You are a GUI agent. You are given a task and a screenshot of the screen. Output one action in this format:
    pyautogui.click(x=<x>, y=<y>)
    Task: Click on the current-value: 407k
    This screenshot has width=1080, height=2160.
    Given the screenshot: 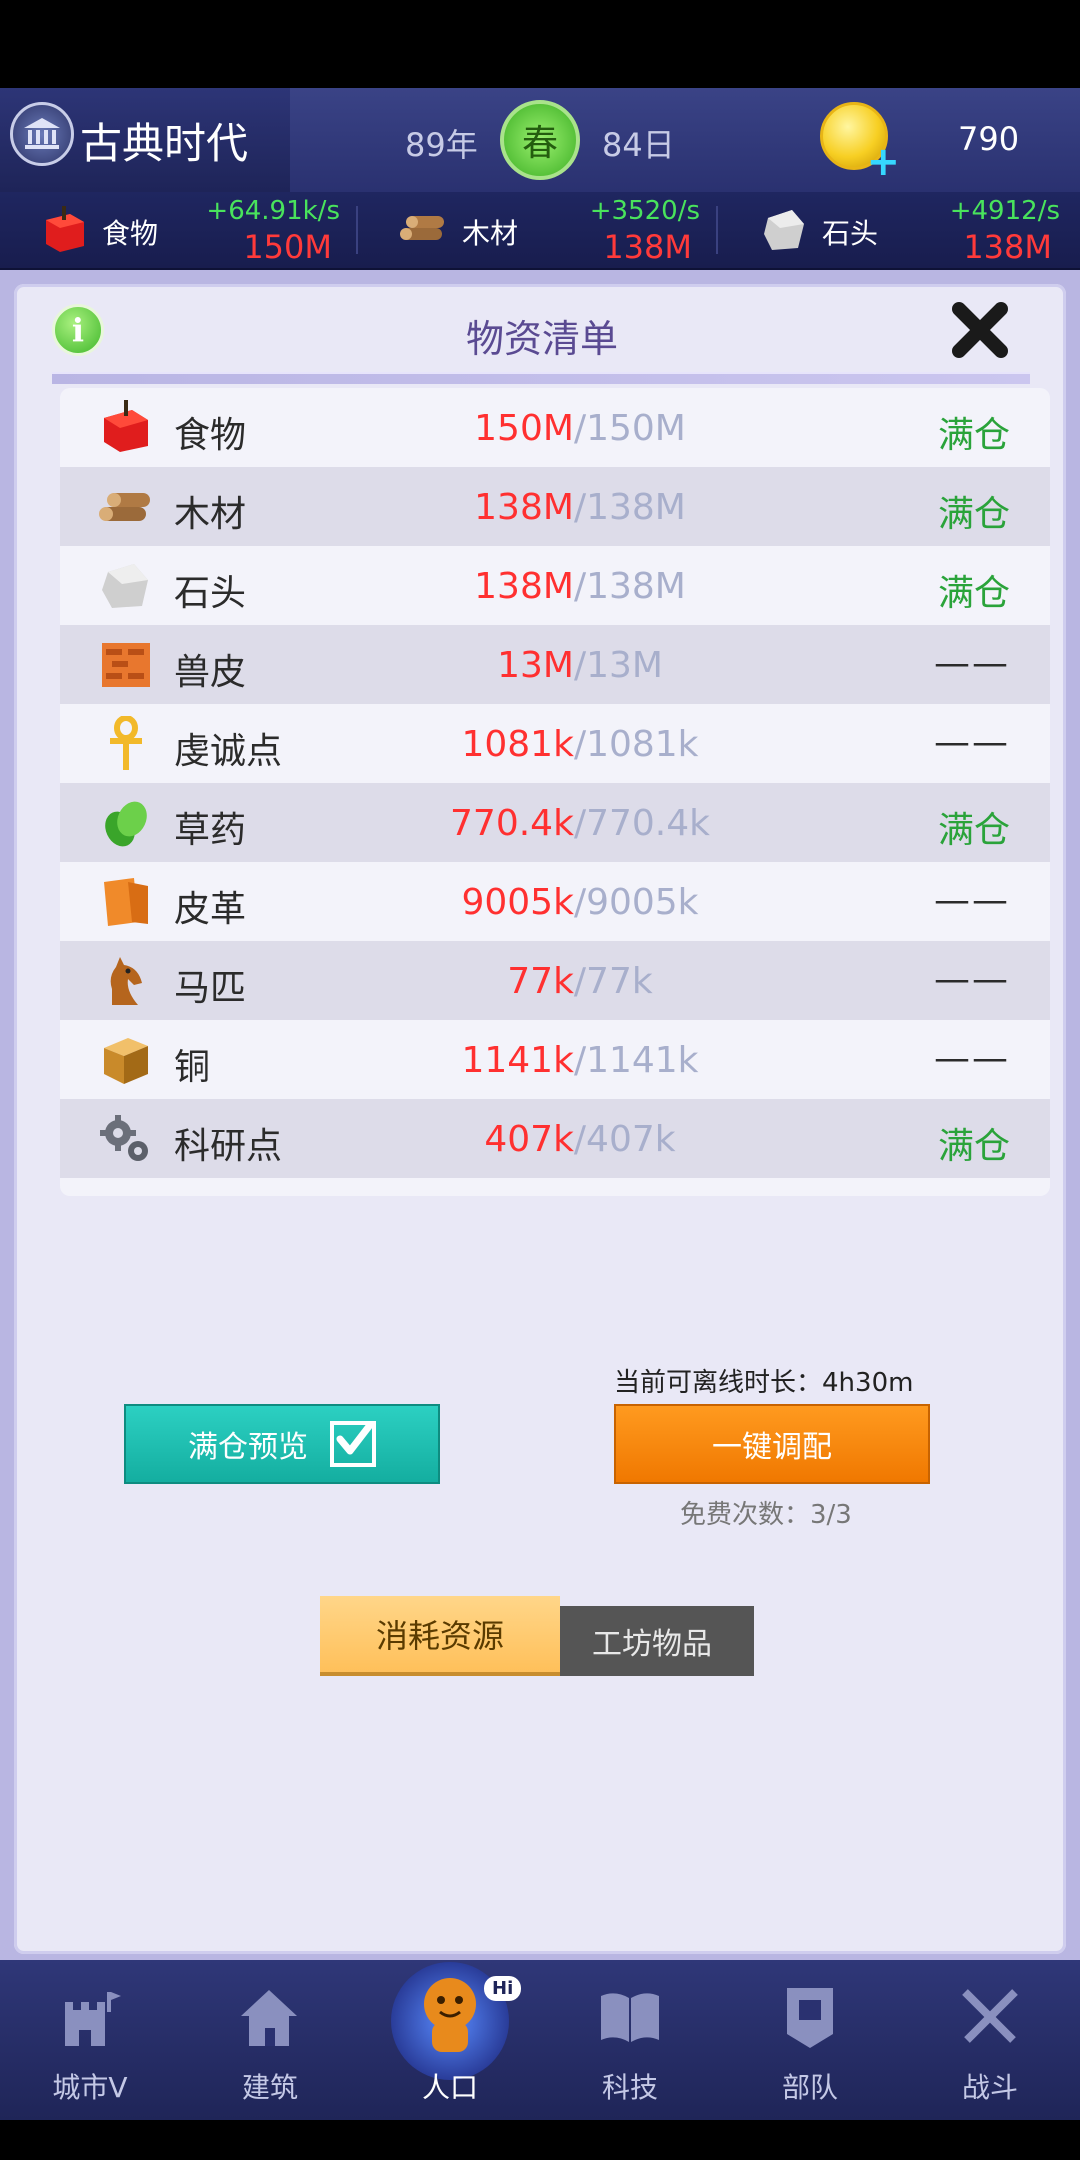 What is the action you would take?
    pyautogui.click(x=529, y=1139)
    